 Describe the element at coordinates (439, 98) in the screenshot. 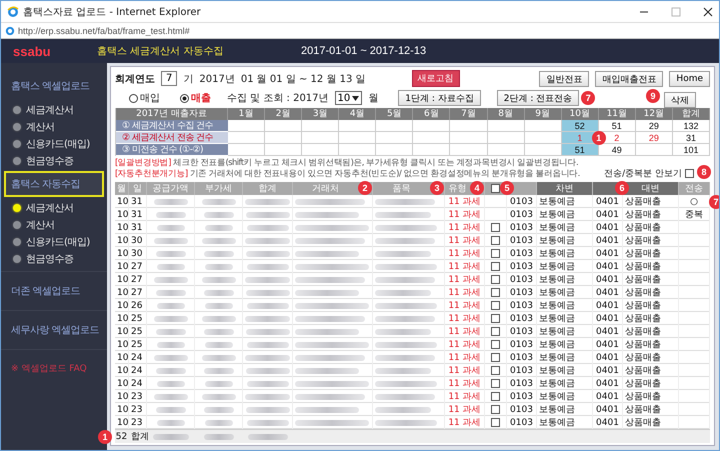

I see `step-button: 1단계 : 자료수집` at that location.